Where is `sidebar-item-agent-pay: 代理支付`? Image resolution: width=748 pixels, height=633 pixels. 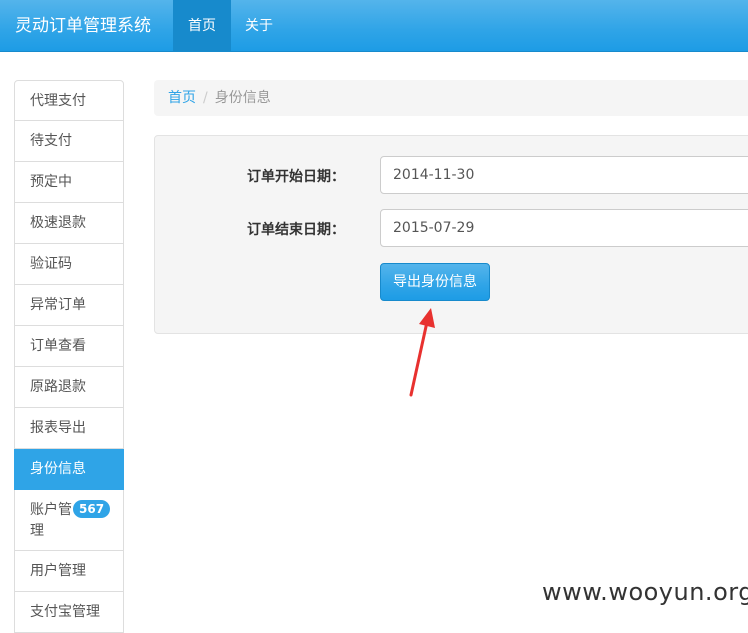
sidebar-item-agent-pay: 代理支付 is located at coordinates (69, 100).